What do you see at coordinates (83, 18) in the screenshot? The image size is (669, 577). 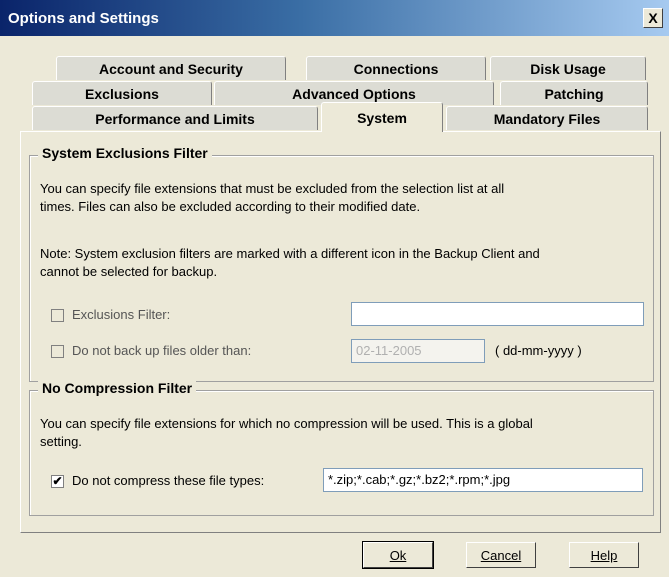 I see `window-title: Options and Settings` at bounding box center [83, 18].